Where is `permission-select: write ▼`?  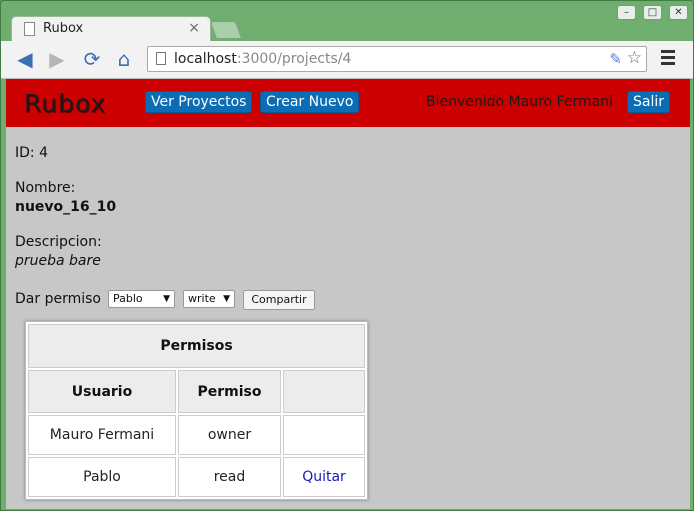 permission-select: write ▼ is located at coordinates (209, 299).